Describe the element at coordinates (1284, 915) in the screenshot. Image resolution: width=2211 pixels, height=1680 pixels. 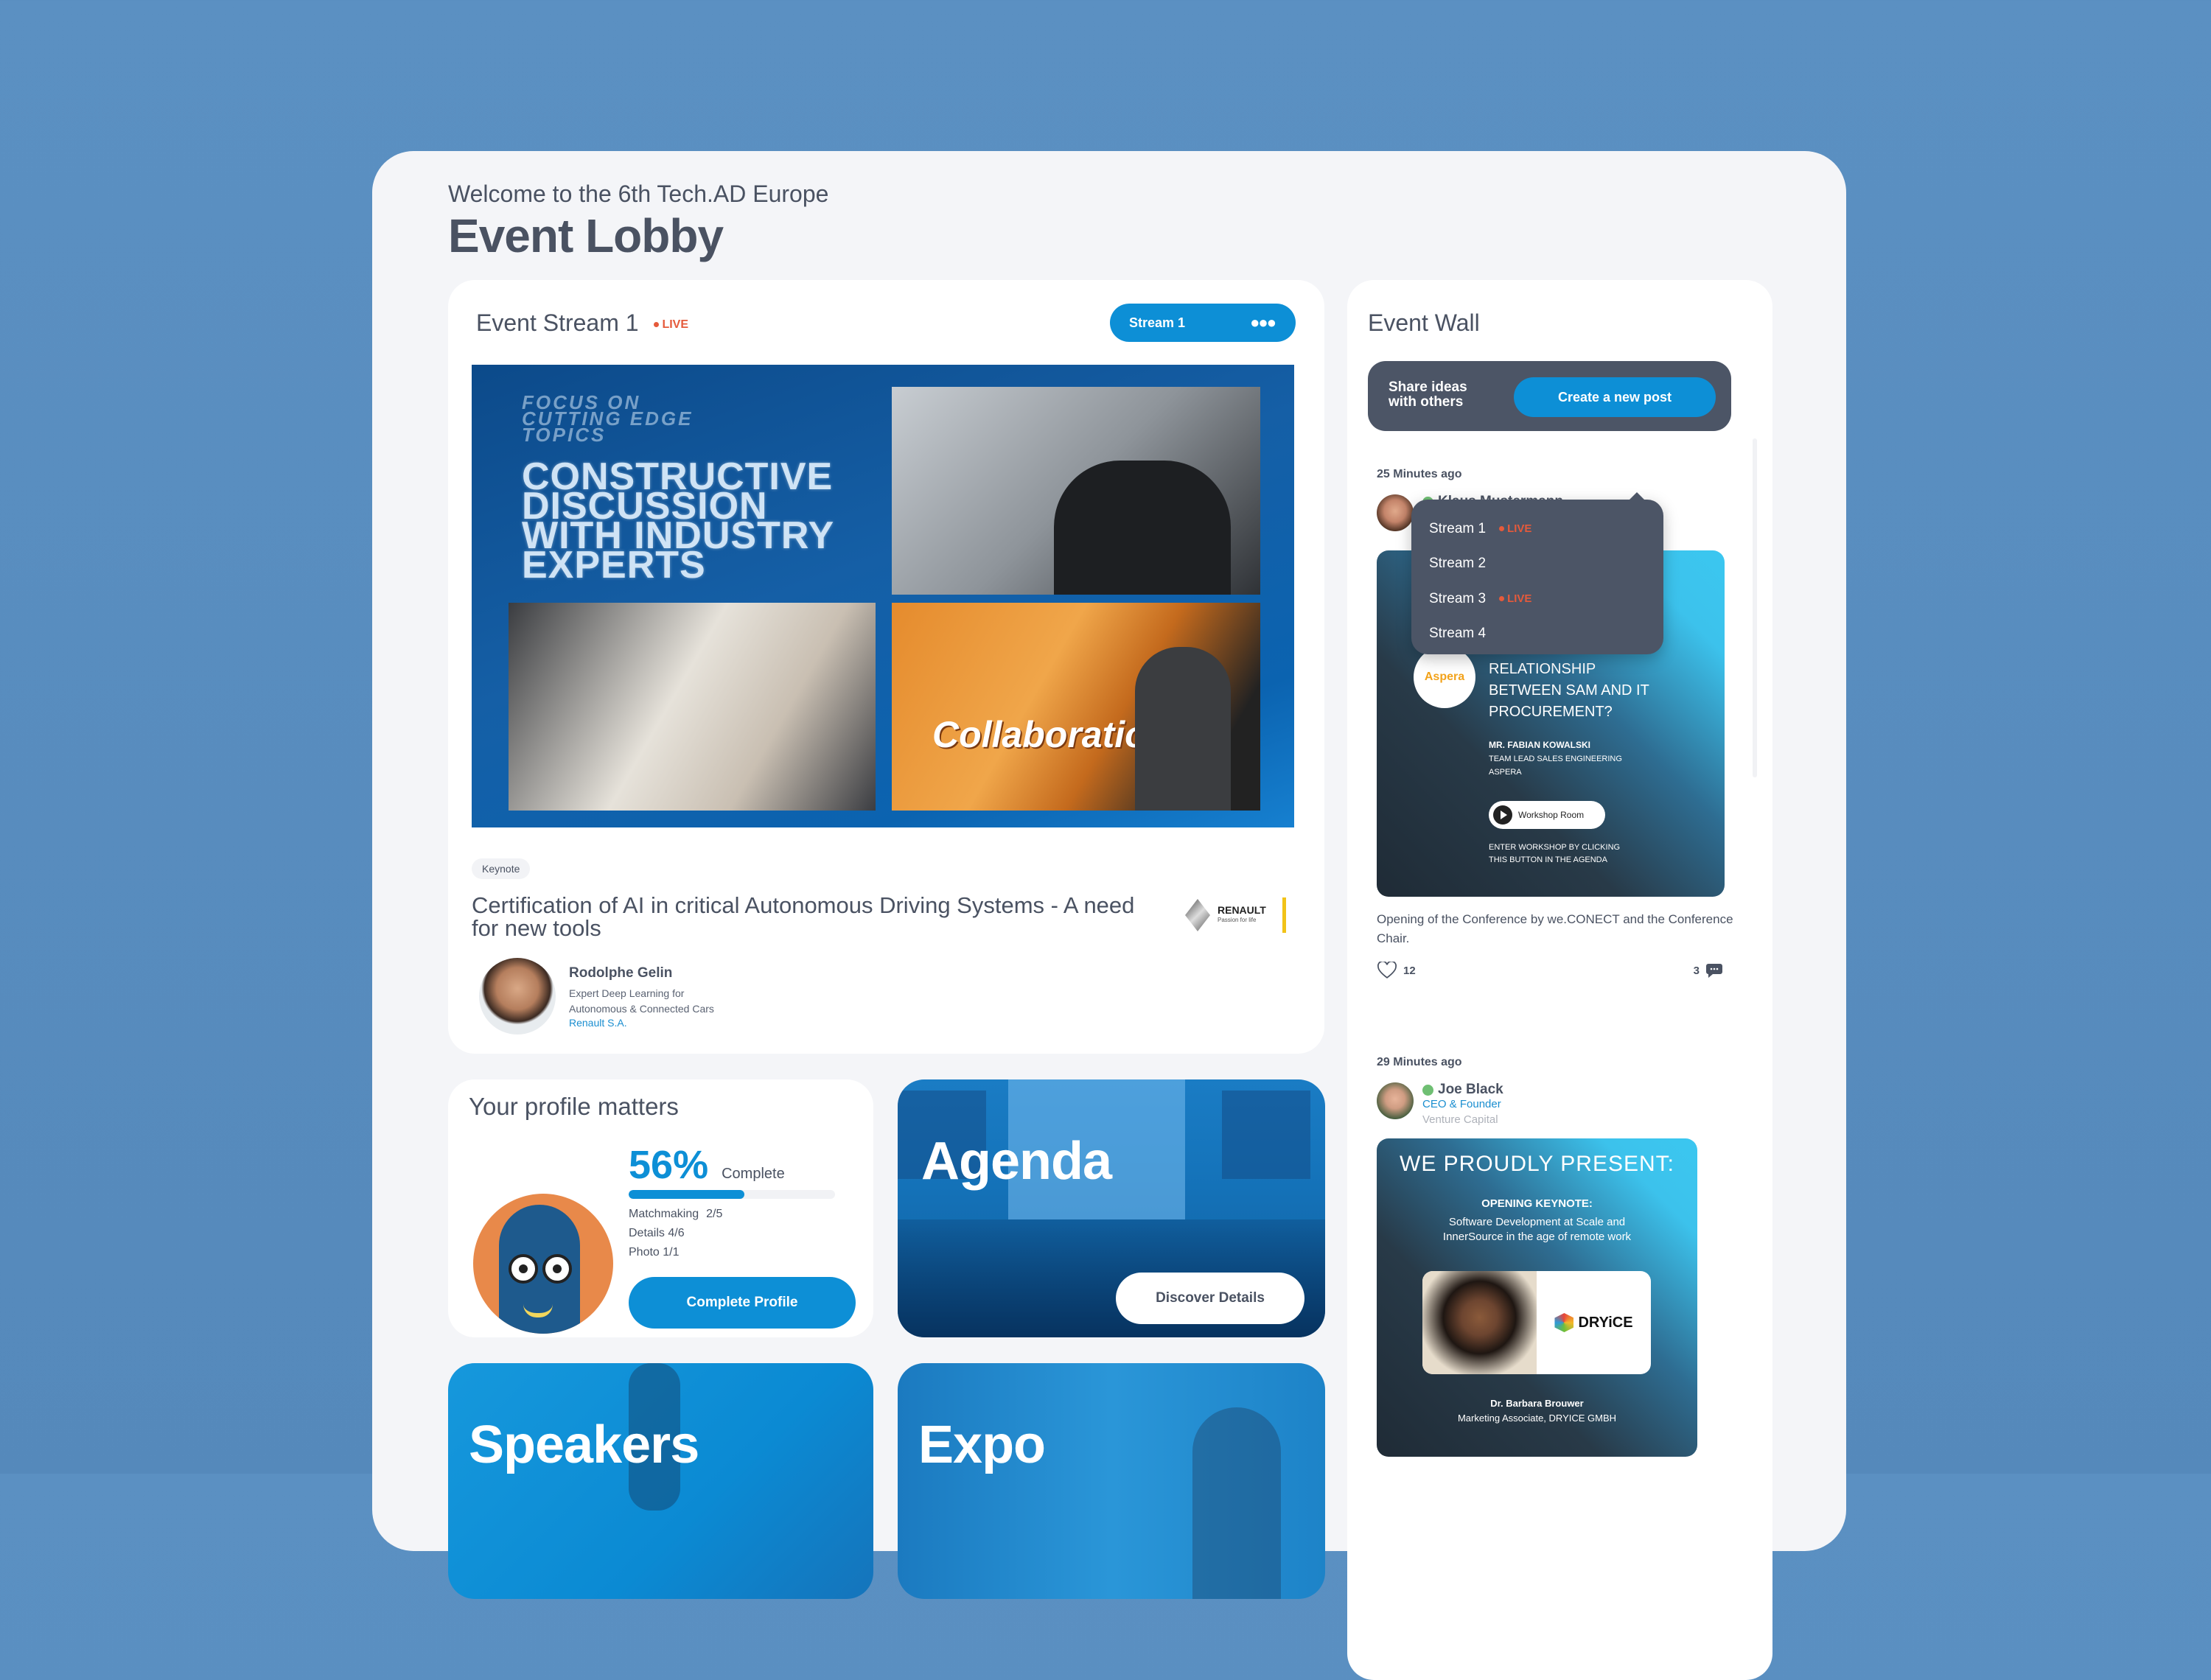
I see `sponsor-accent-bar` at that location.